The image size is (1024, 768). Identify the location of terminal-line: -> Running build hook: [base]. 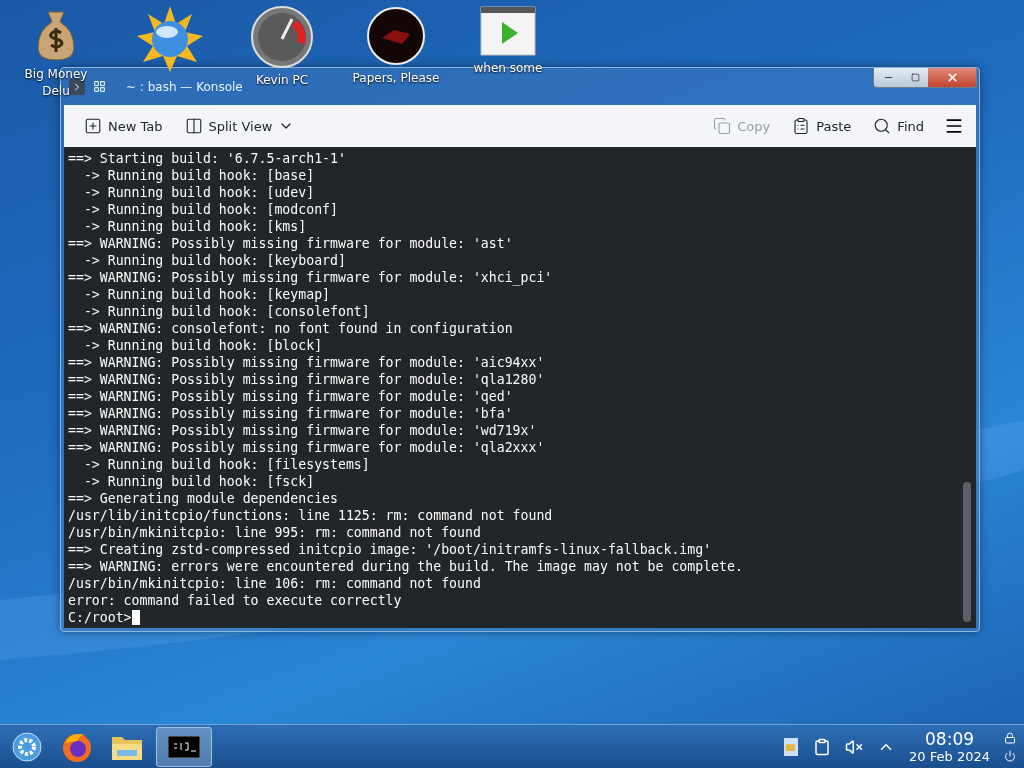
(199, 175).